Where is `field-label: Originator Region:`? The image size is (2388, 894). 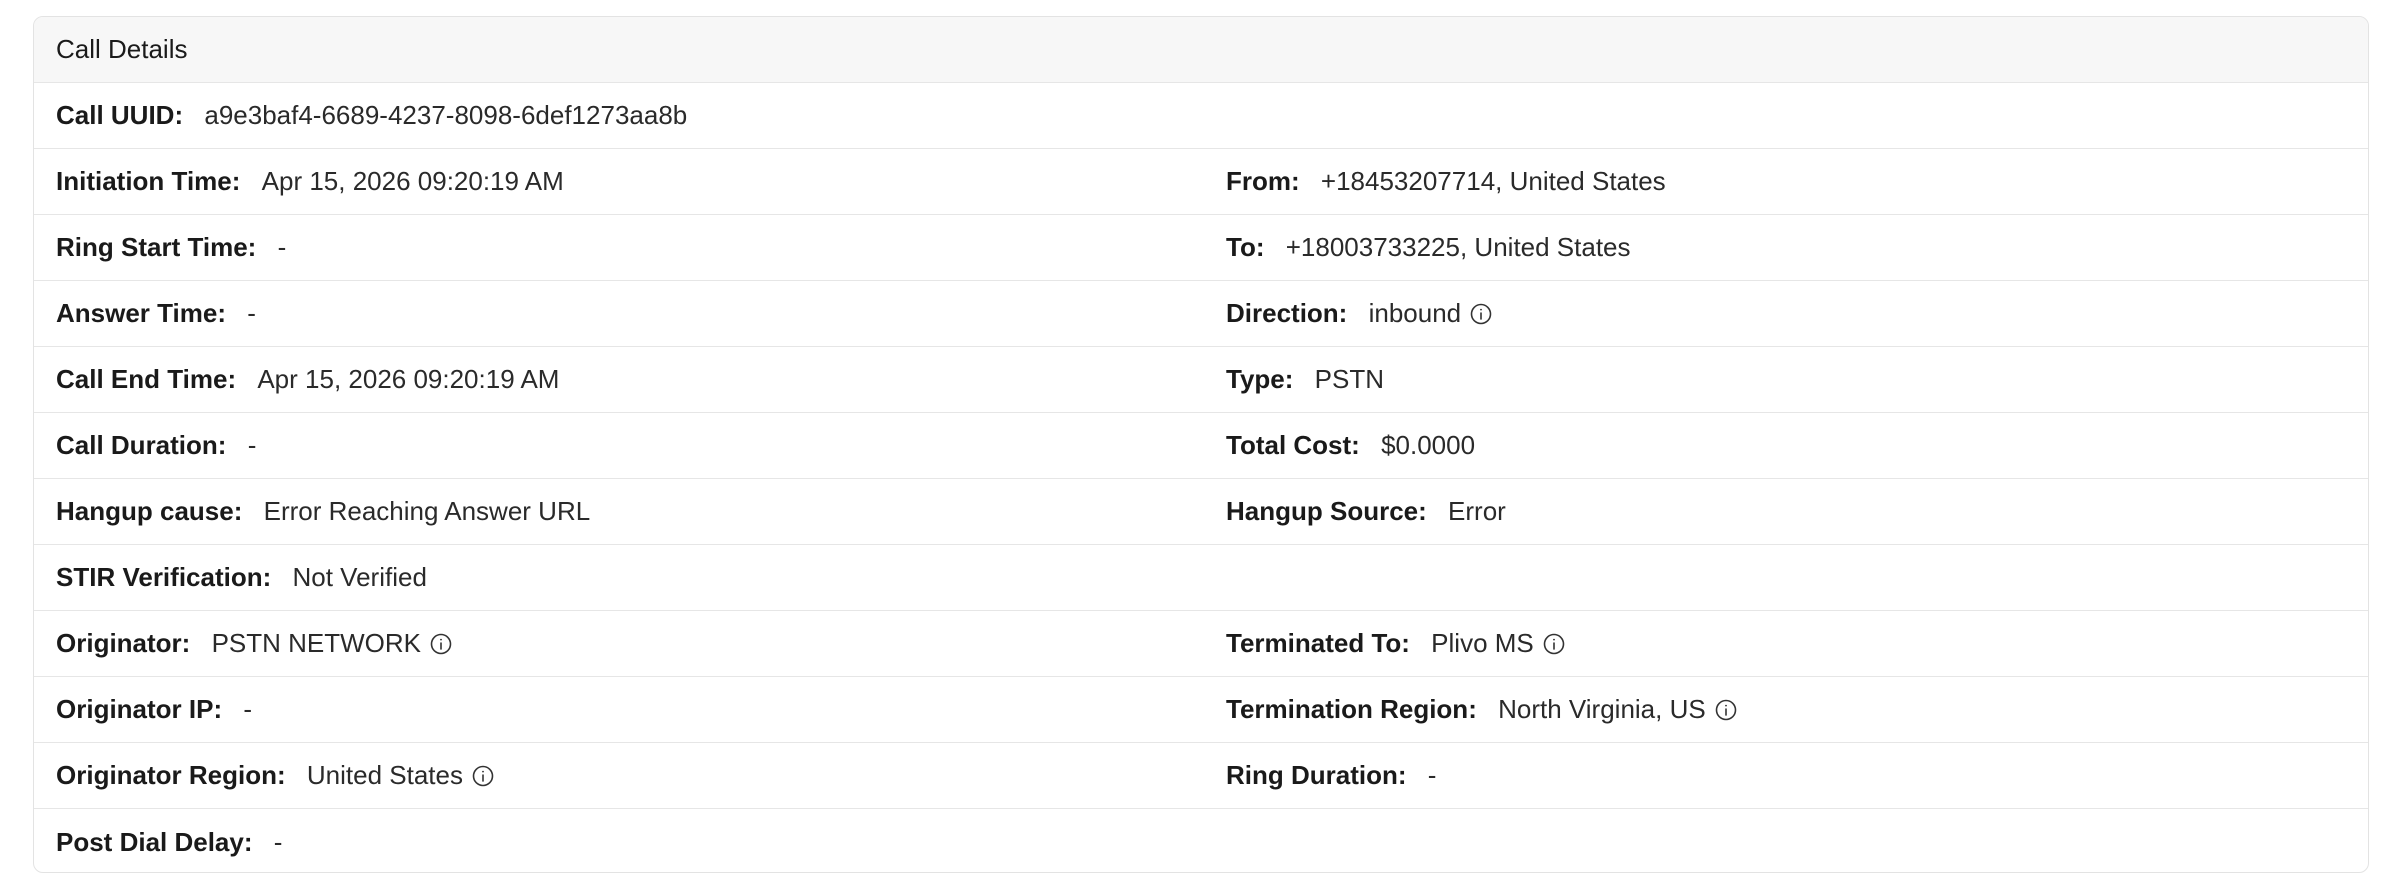 field-label: Originator Region: is located at coordinates (171, 775).